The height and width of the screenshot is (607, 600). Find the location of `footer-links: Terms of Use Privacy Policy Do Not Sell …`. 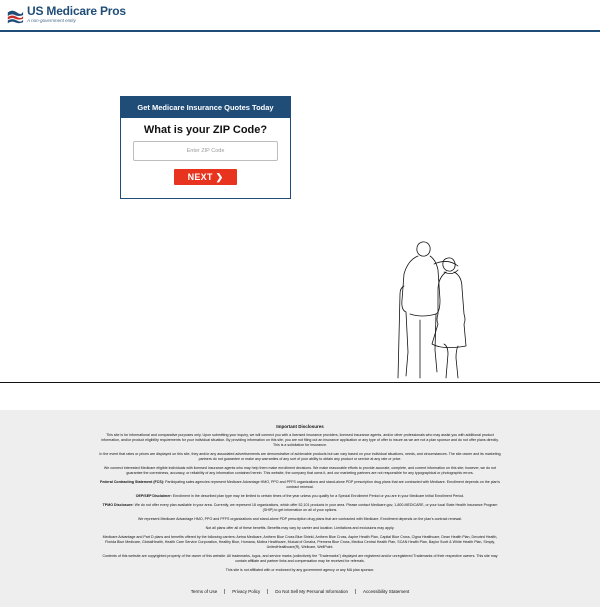

footer-links: Terms of Use Privacy Policy Do Not Sell … is located at coordinates (300, 591).